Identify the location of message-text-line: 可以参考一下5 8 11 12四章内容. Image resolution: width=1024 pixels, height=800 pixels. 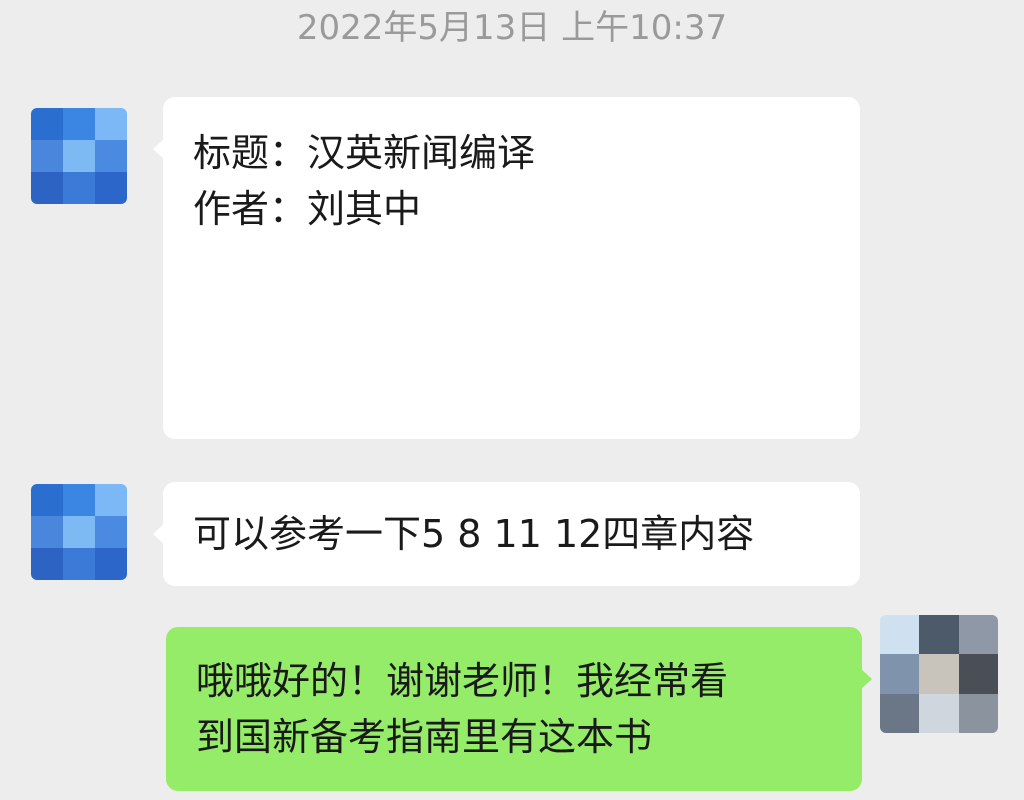
(474, 534).